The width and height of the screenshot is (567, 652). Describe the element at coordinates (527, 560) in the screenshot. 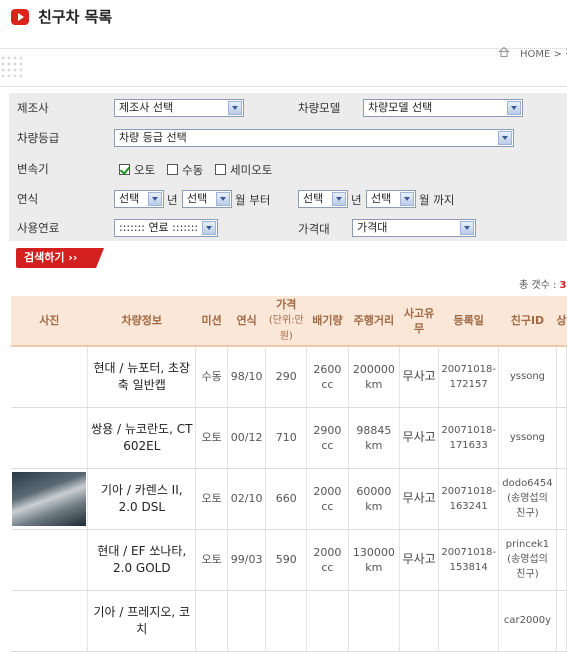

I see `friend-id-cell: princek1 (송영섭의 친구)` at that location.